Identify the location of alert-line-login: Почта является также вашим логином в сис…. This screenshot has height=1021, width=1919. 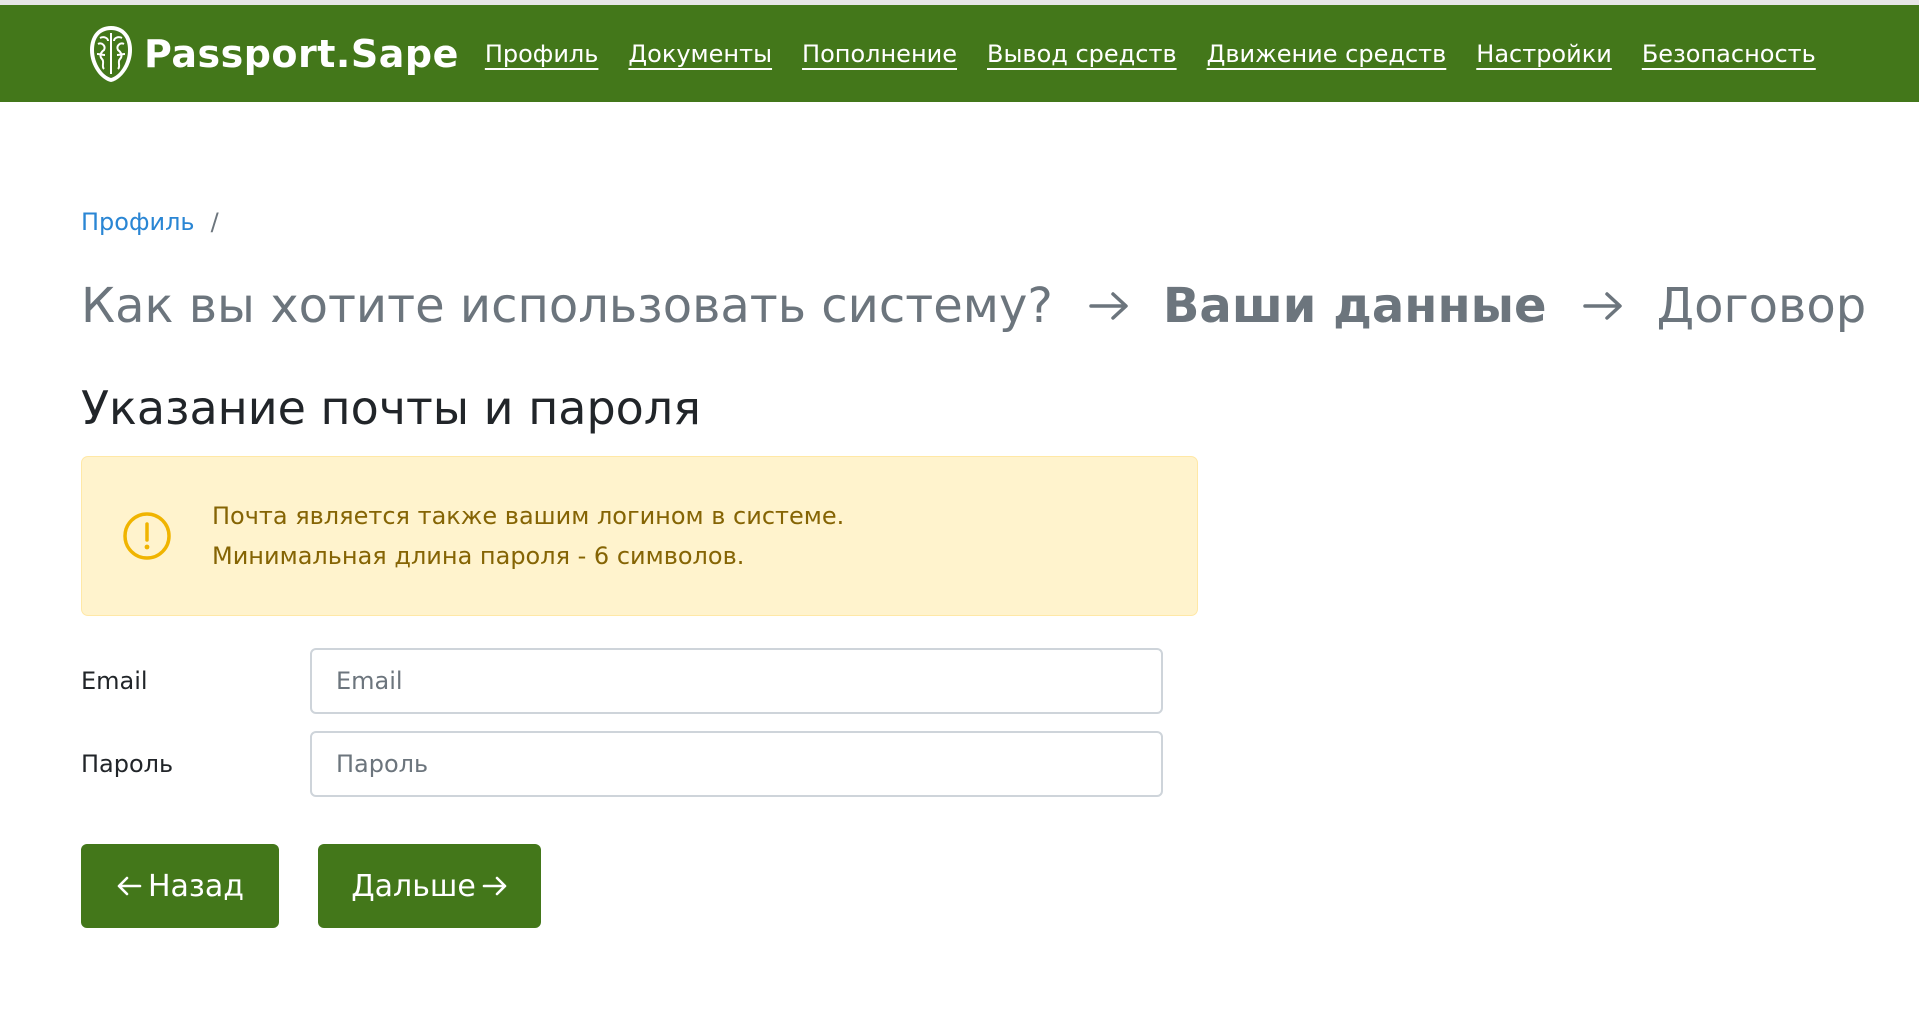
(528, 516).